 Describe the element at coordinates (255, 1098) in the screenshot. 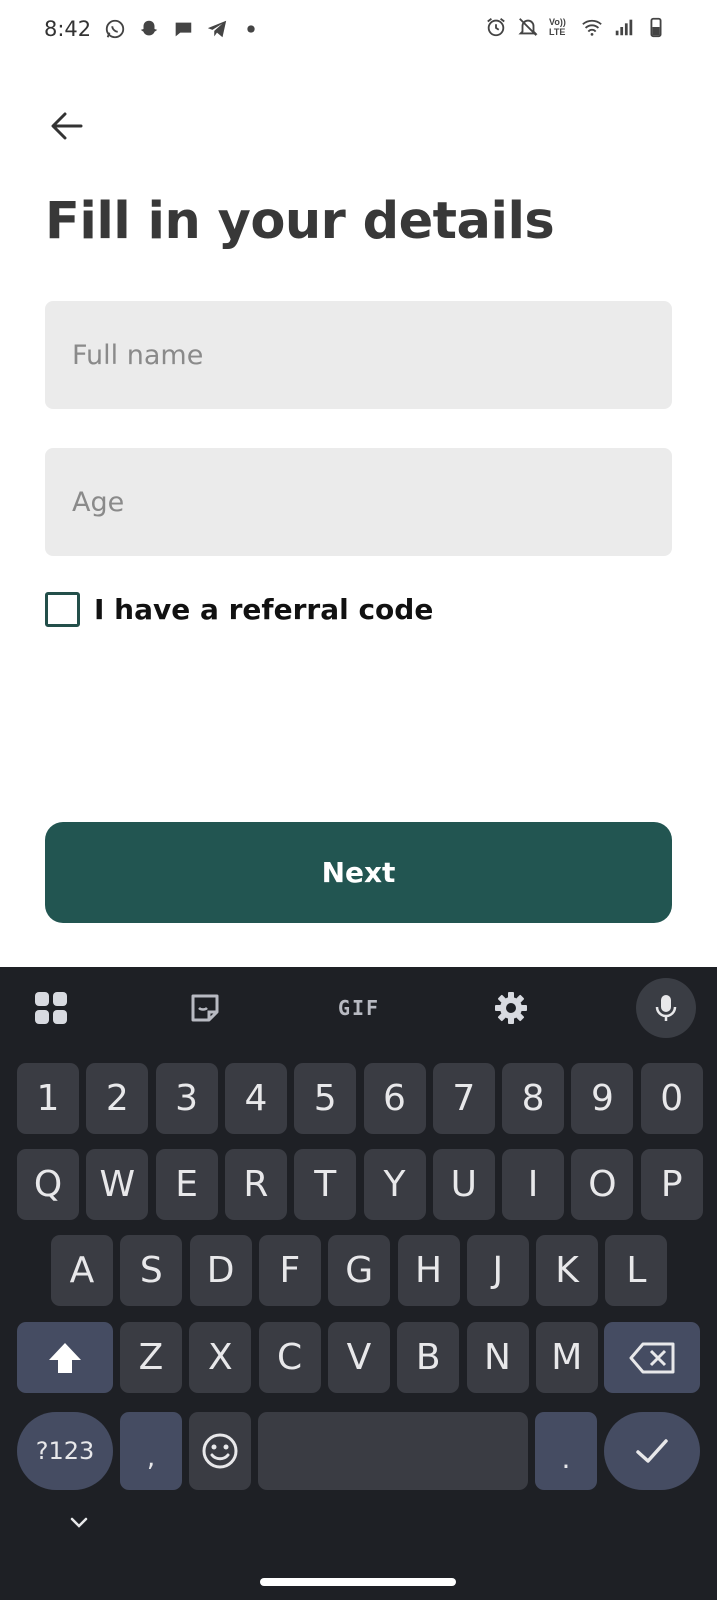

I see `key-4: 4` at that location.